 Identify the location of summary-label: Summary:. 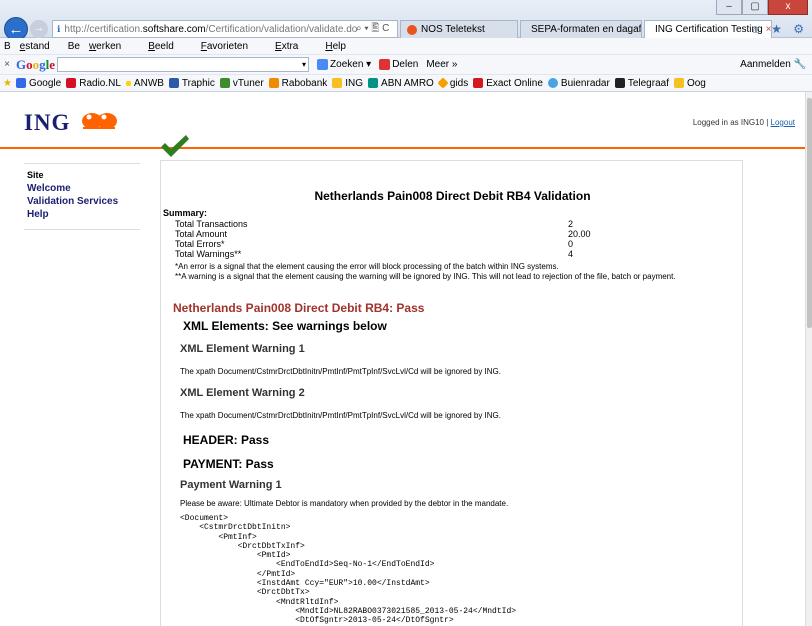
(185, 213).